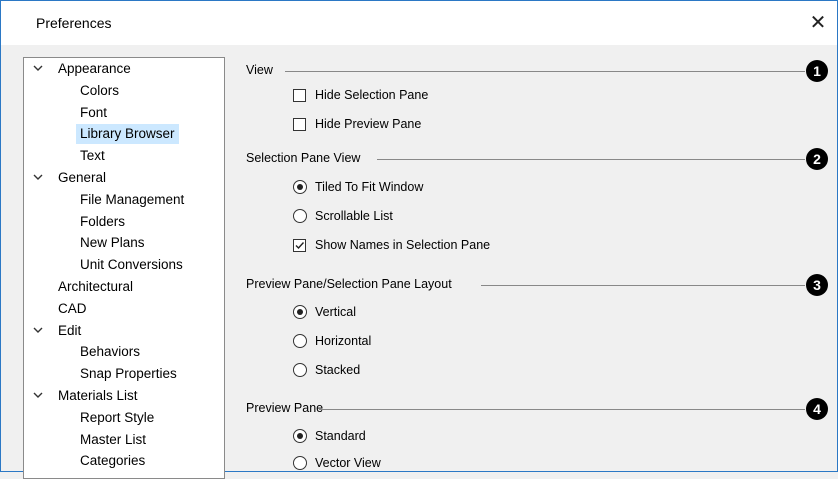 The width and height of the screenshot is (838, 479). What do you see at coordinates (372, 95) in the screenshot?
I see `checkbox-label: Hide Selection Pane` at bounding box center [372, 95].